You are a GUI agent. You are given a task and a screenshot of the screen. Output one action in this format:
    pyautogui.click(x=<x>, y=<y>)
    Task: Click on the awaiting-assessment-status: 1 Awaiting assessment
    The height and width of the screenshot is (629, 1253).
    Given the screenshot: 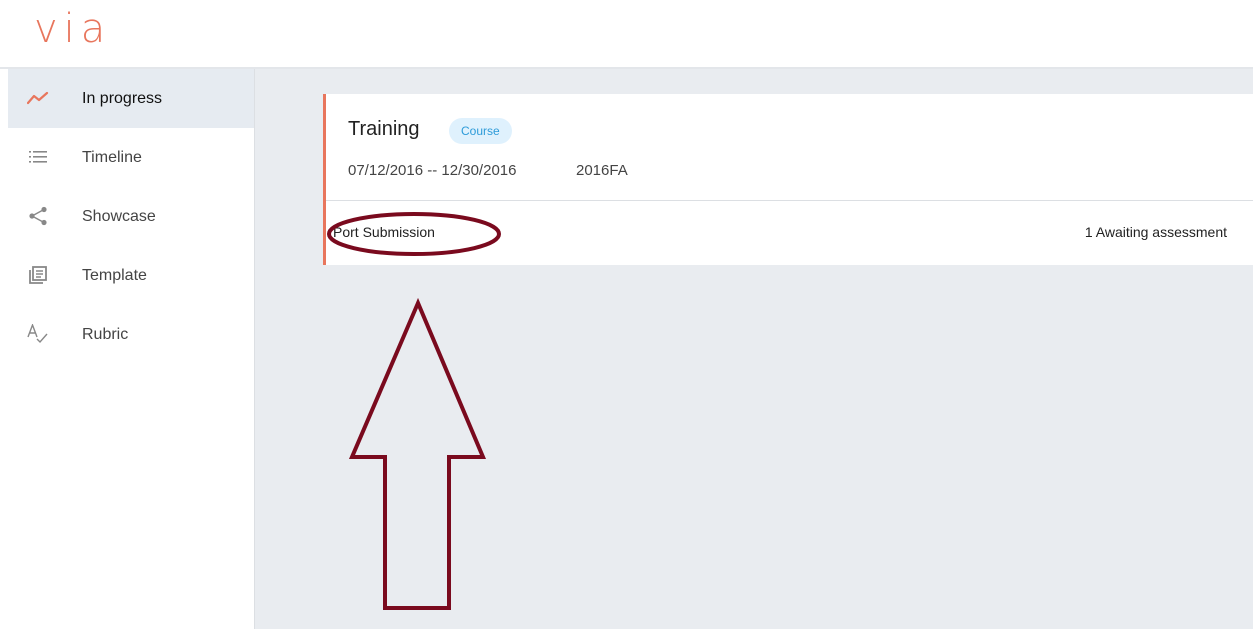 What is the action you would take?
    pyautogui.click(x=1156, y=232)
    